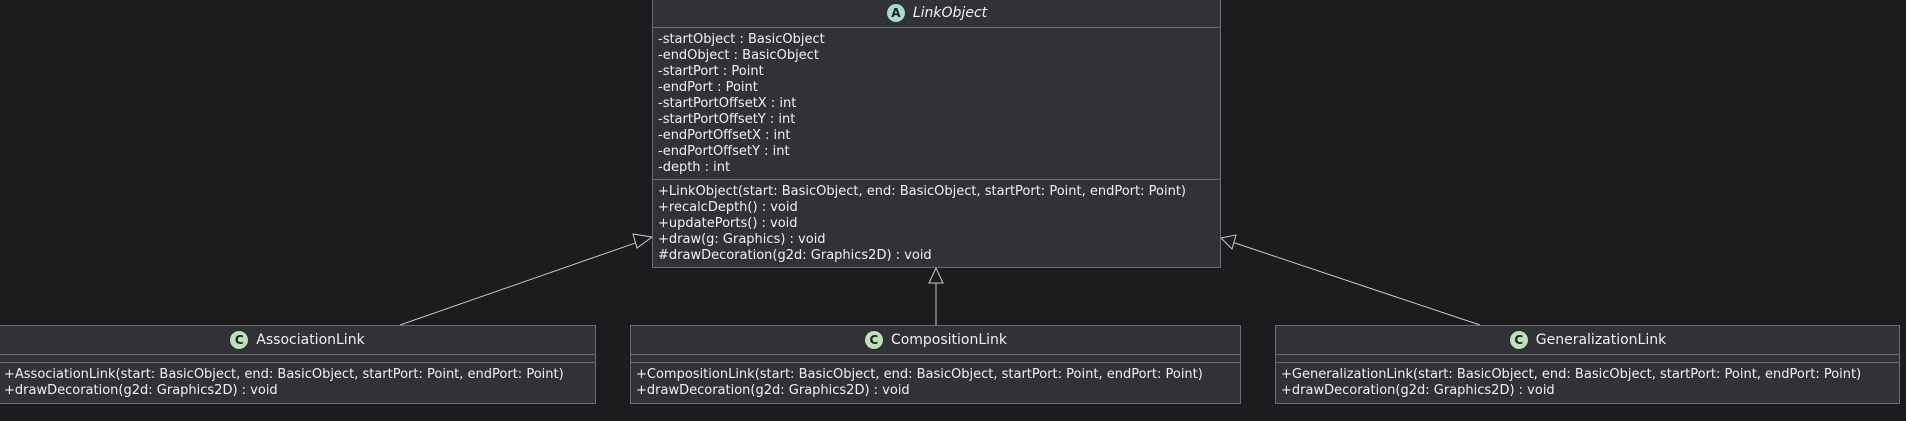 The image size is (1906, 421). Describe the element at coordinates (724, 135) in the screenshot. I see `field: -endPortOffsetX : int` at that location.